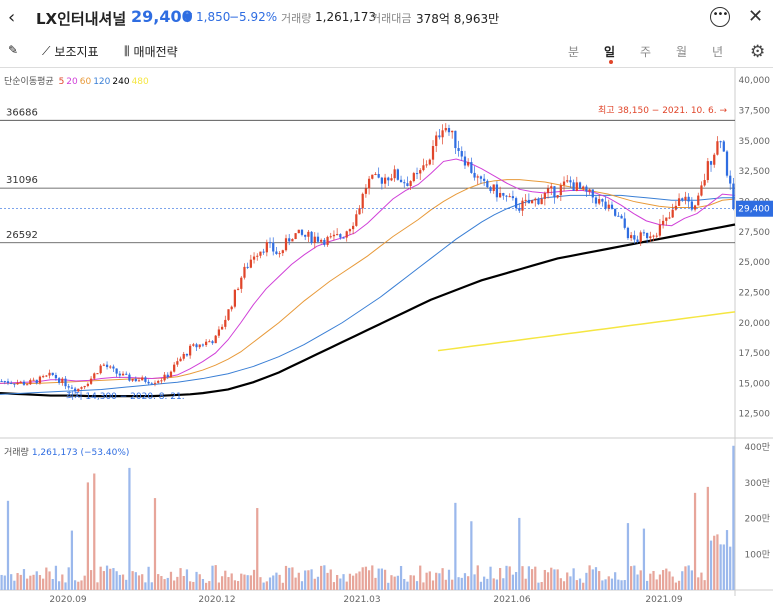 The width and height of the screenshot is (773, 608). Describe the element at coordinates (755, 324) in the screenshot. I see `y-tick-label: 20,000` at that location.